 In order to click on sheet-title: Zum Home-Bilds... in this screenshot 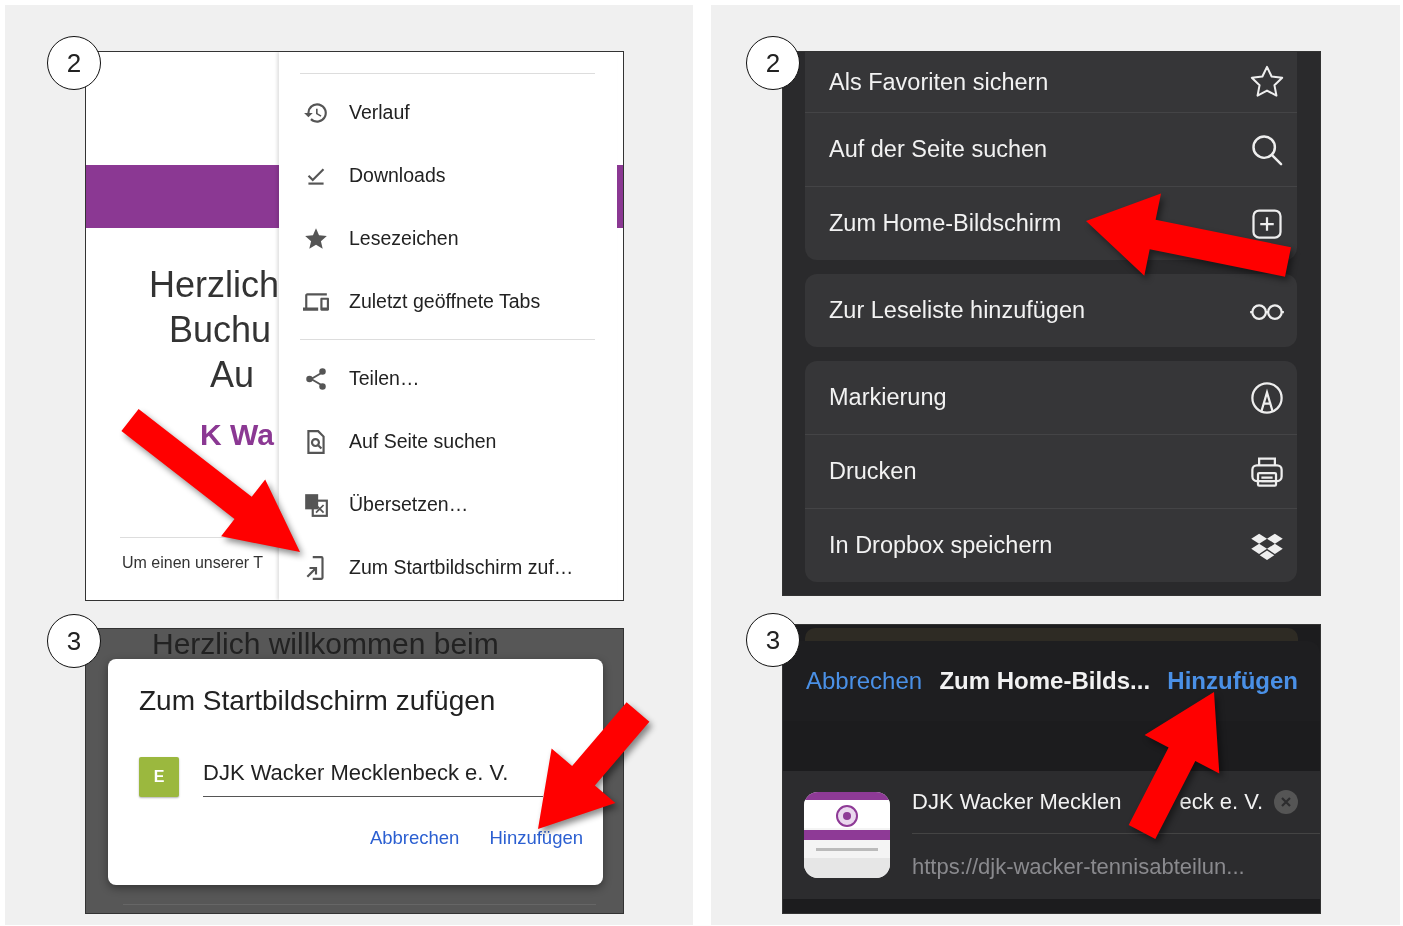, I will do `click(1045, 681)`.